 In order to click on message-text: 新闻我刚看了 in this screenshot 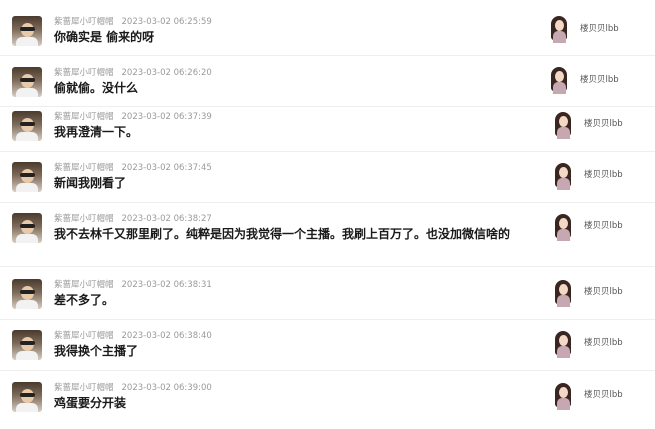, I will do `click(90, 183)`.